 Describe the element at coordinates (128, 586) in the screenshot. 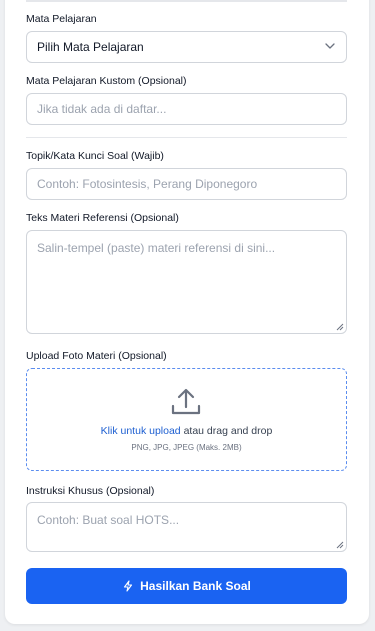

I see `lightning-icon` at that location.